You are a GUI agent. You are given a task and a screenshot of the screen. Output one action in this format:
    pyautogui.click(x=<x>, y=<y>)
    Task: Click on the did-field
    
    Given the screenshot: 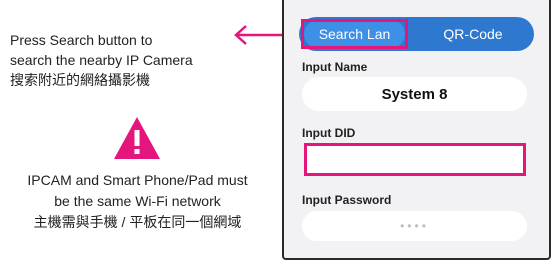 What is the action you would take?
    pyautogui.click(x=415, y=159)
    